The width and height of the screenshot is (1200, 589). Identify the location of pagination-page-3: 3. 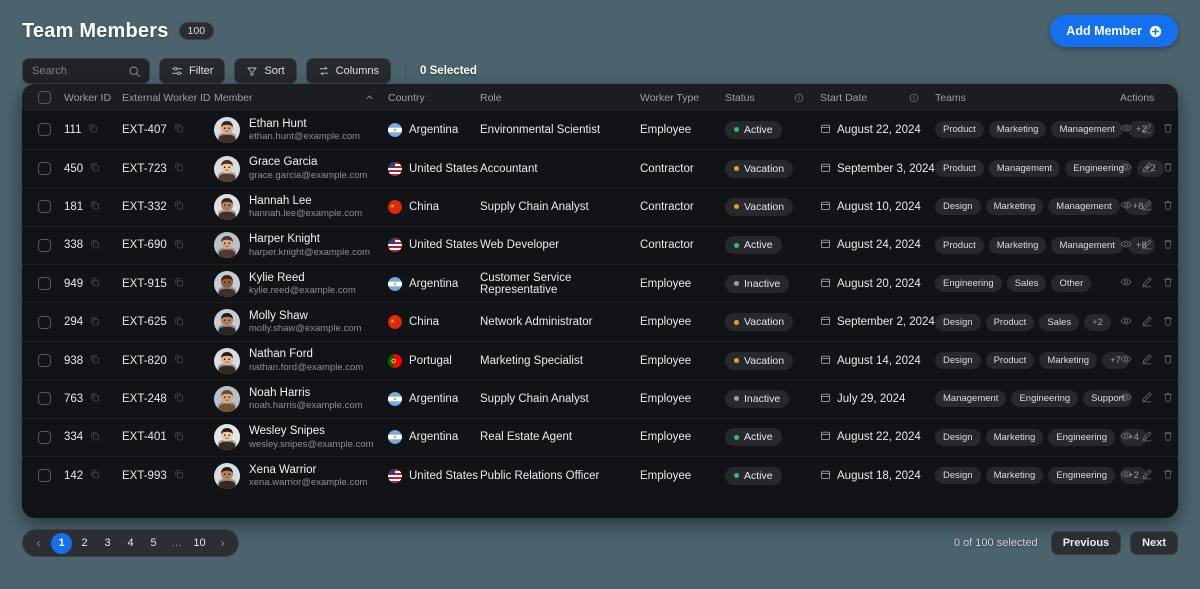
(107, 543).